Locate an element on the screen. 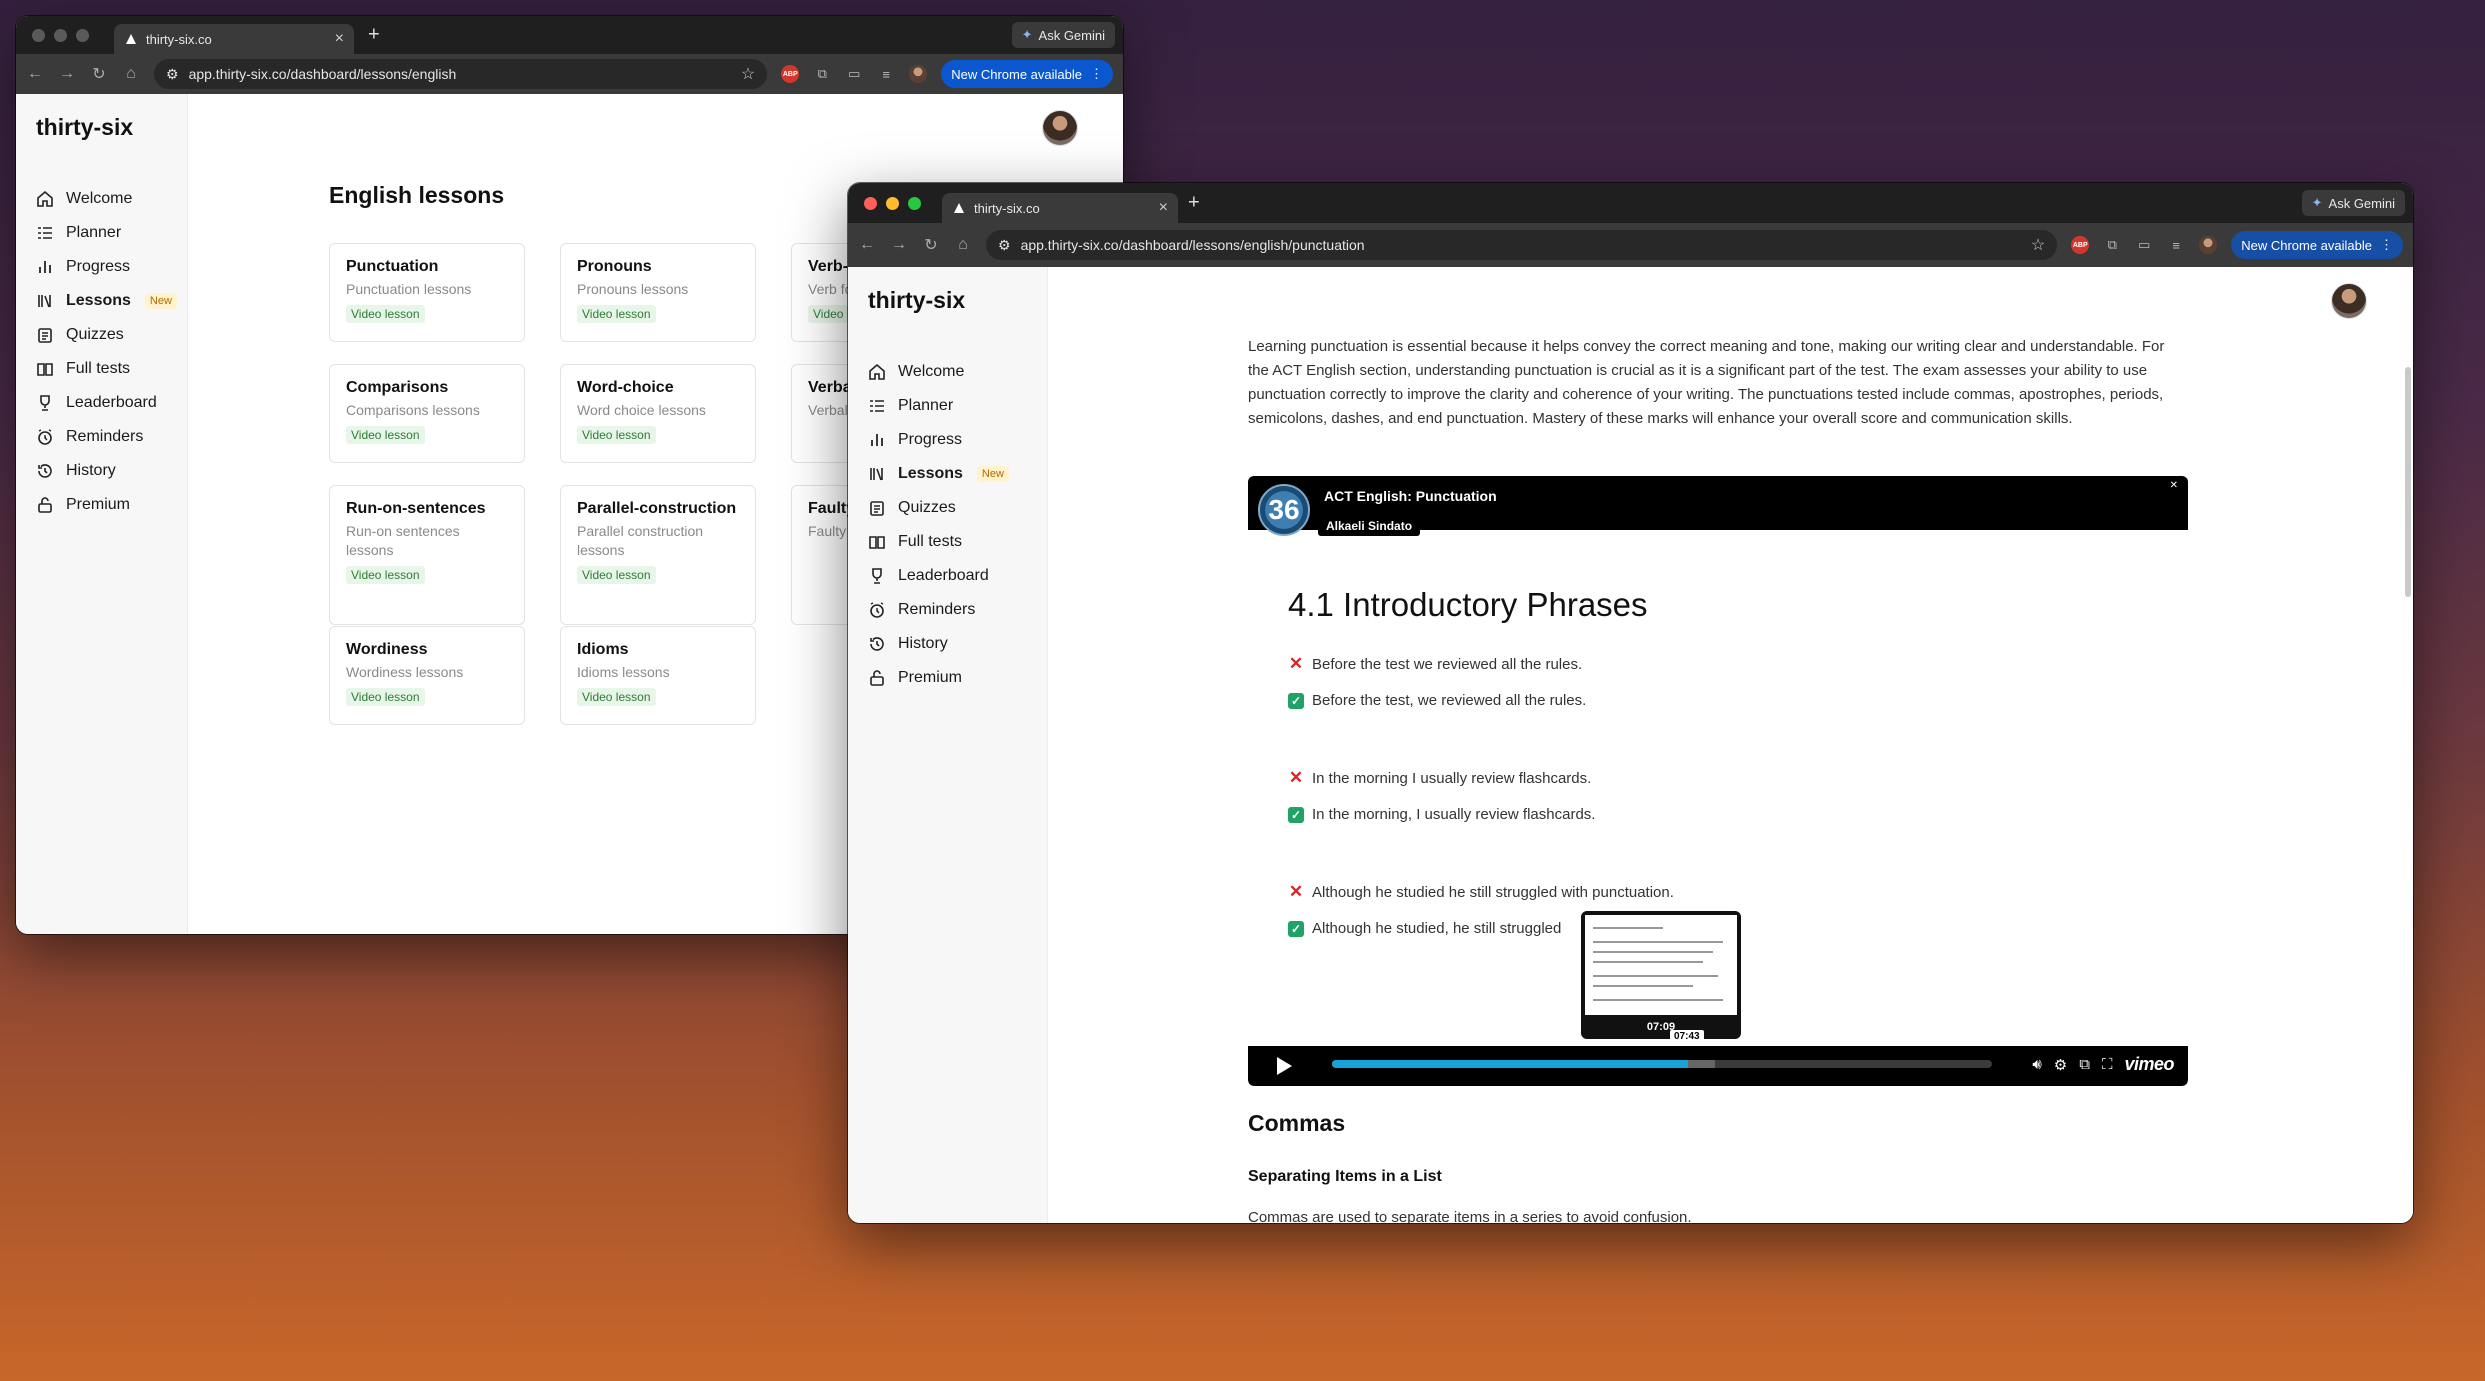  video-lesson-badge: Video lesson is located at coordinates (616, 697).